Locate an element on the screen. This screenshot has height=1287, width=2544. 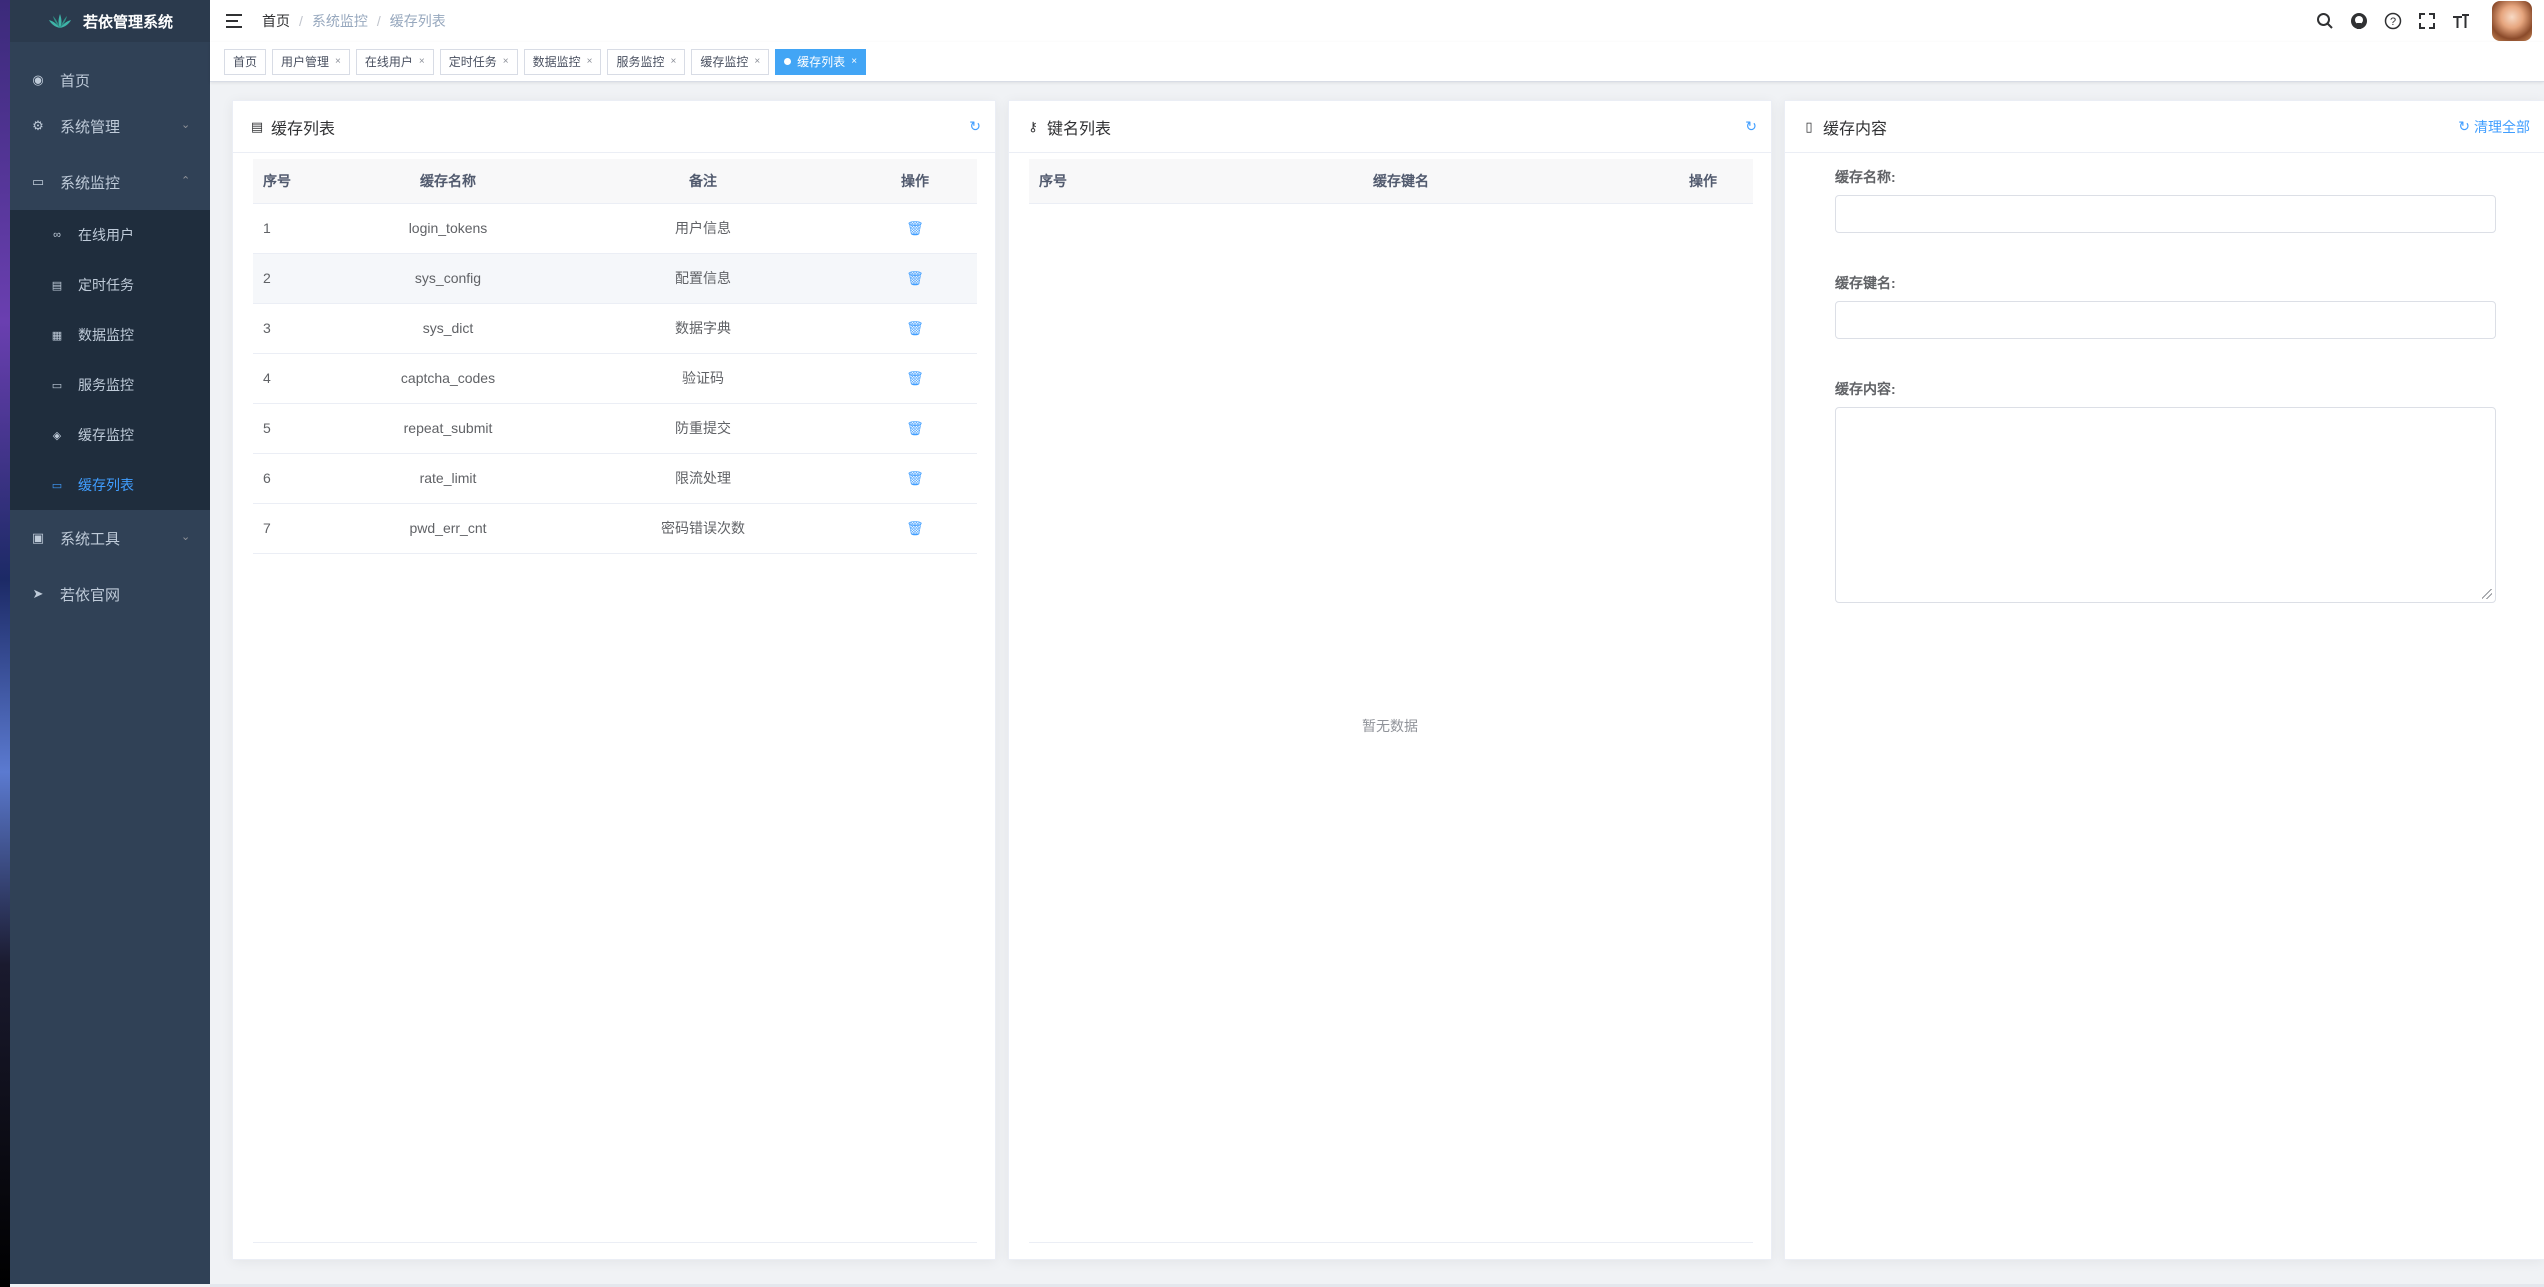
druid-icon: ▦ is located at coordinates (57, 335).